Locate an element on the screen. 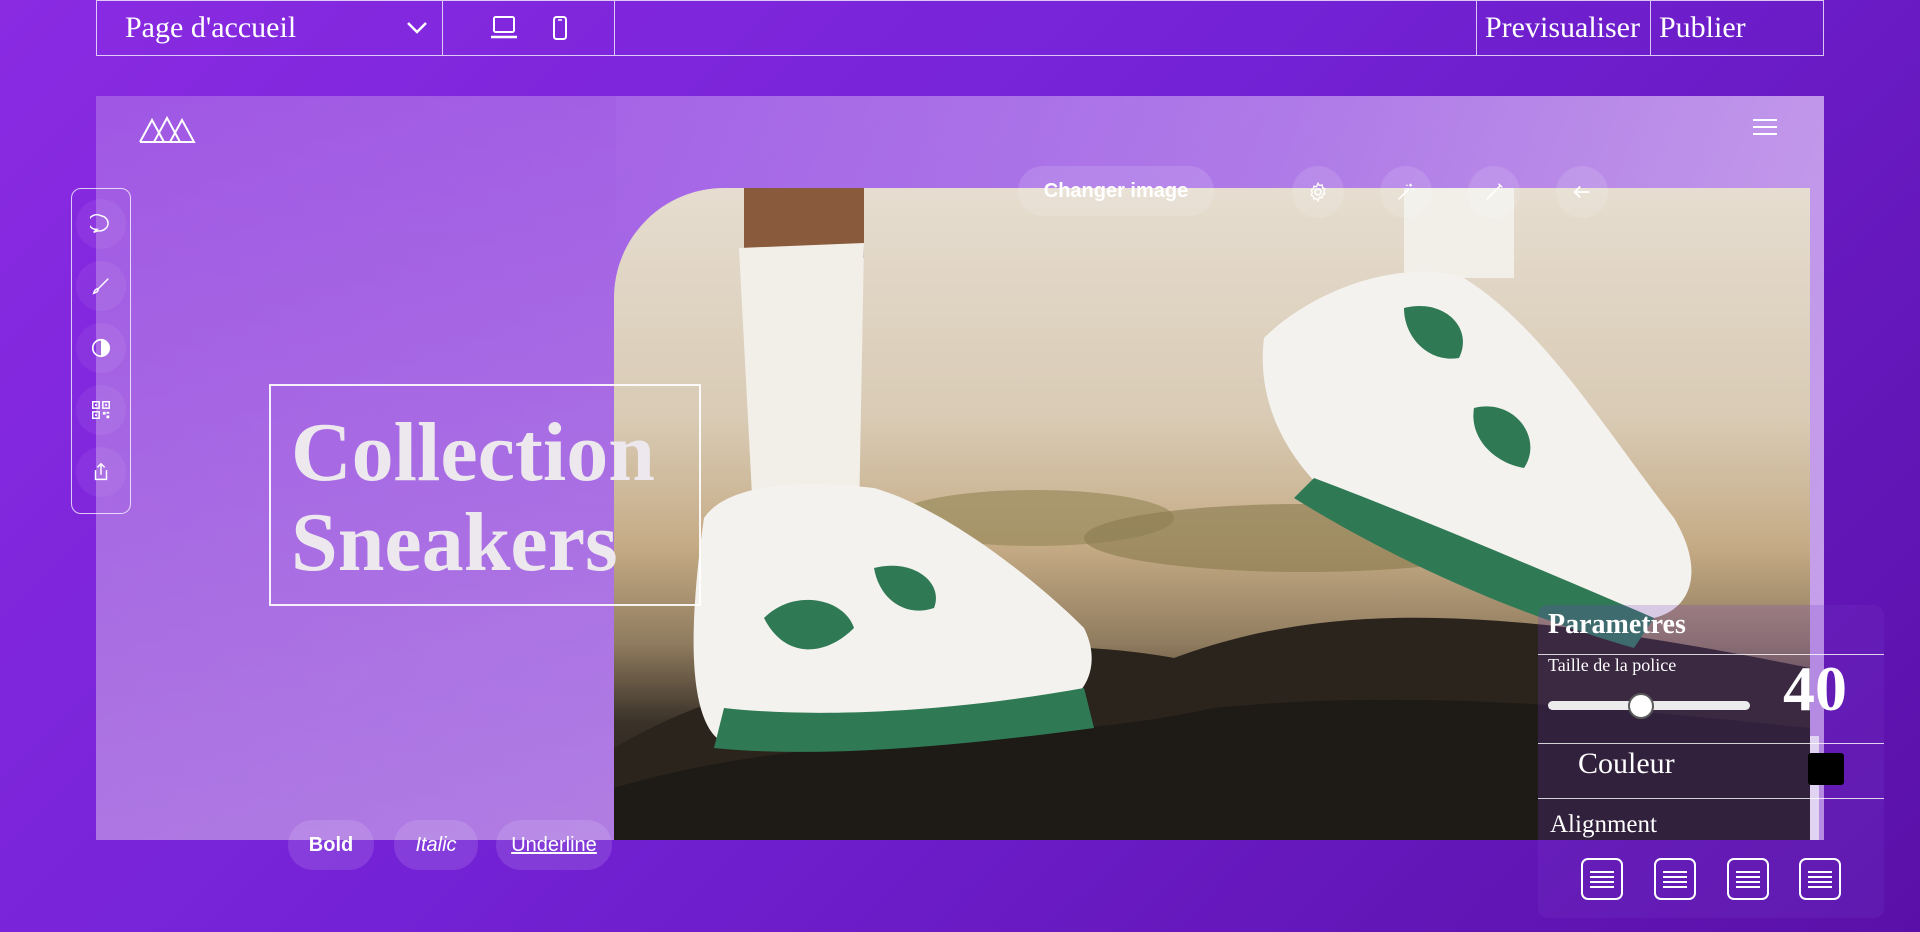 The width and height of the screenshot is (1920, 932). hero-title-line-1: Collection is located at coordinates (473, 452).